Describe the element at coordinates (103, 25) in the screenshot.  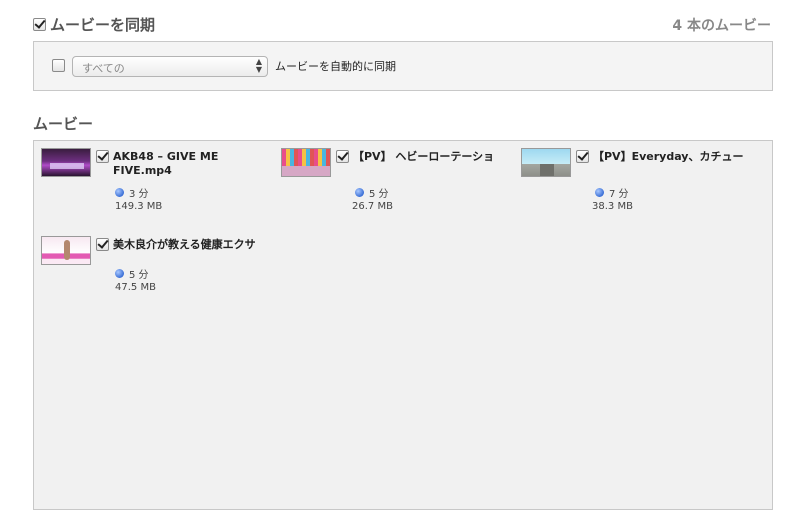
I see `sync-movies-title: ムービーを同期` at that location.